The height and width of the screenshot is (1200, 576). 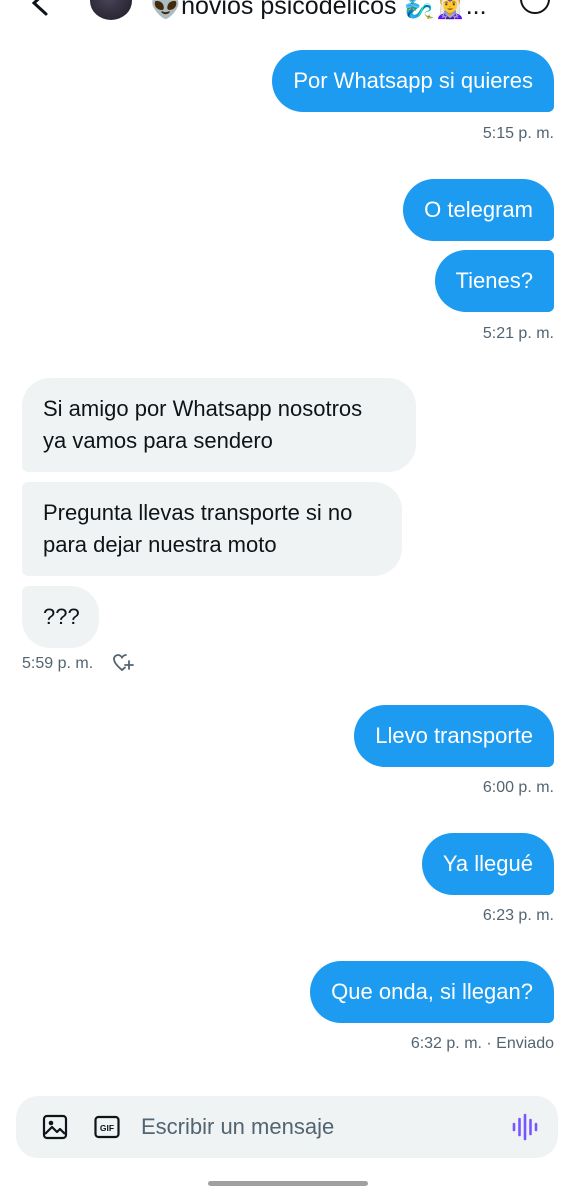 What do you see at coordinates (518, 133) in the screenshot?
I see `message-timestamp: 5:15 p. m.` at bounding box center [518, 133].